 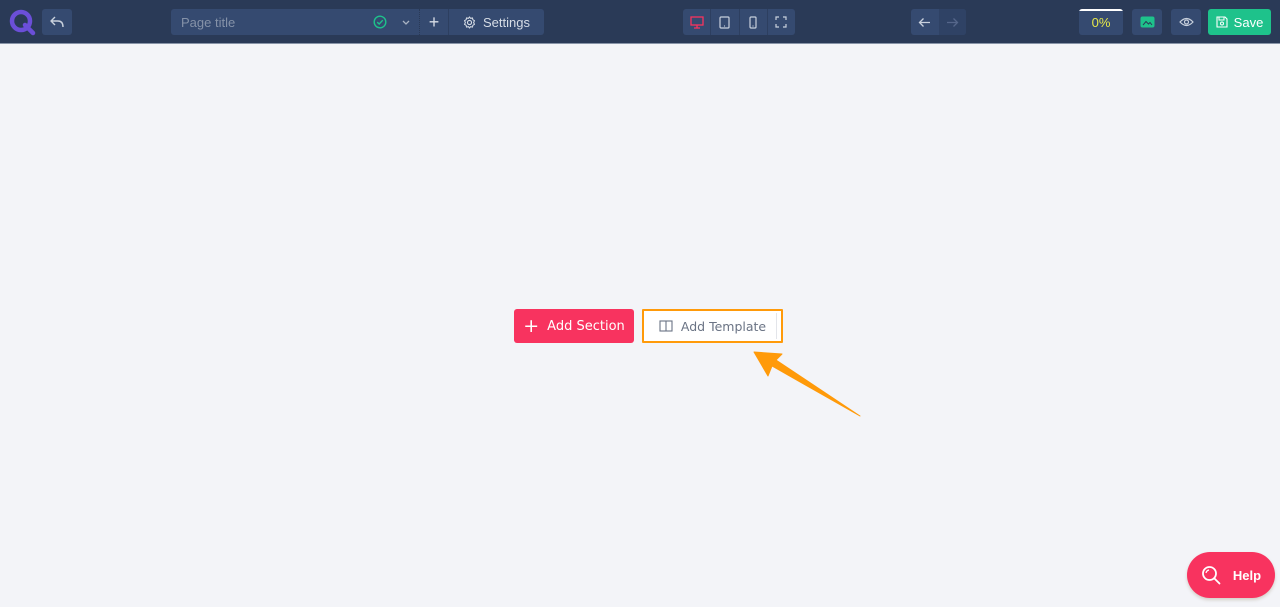 I want to click on floppy-disk-icon, so click(x=1222, y=22).